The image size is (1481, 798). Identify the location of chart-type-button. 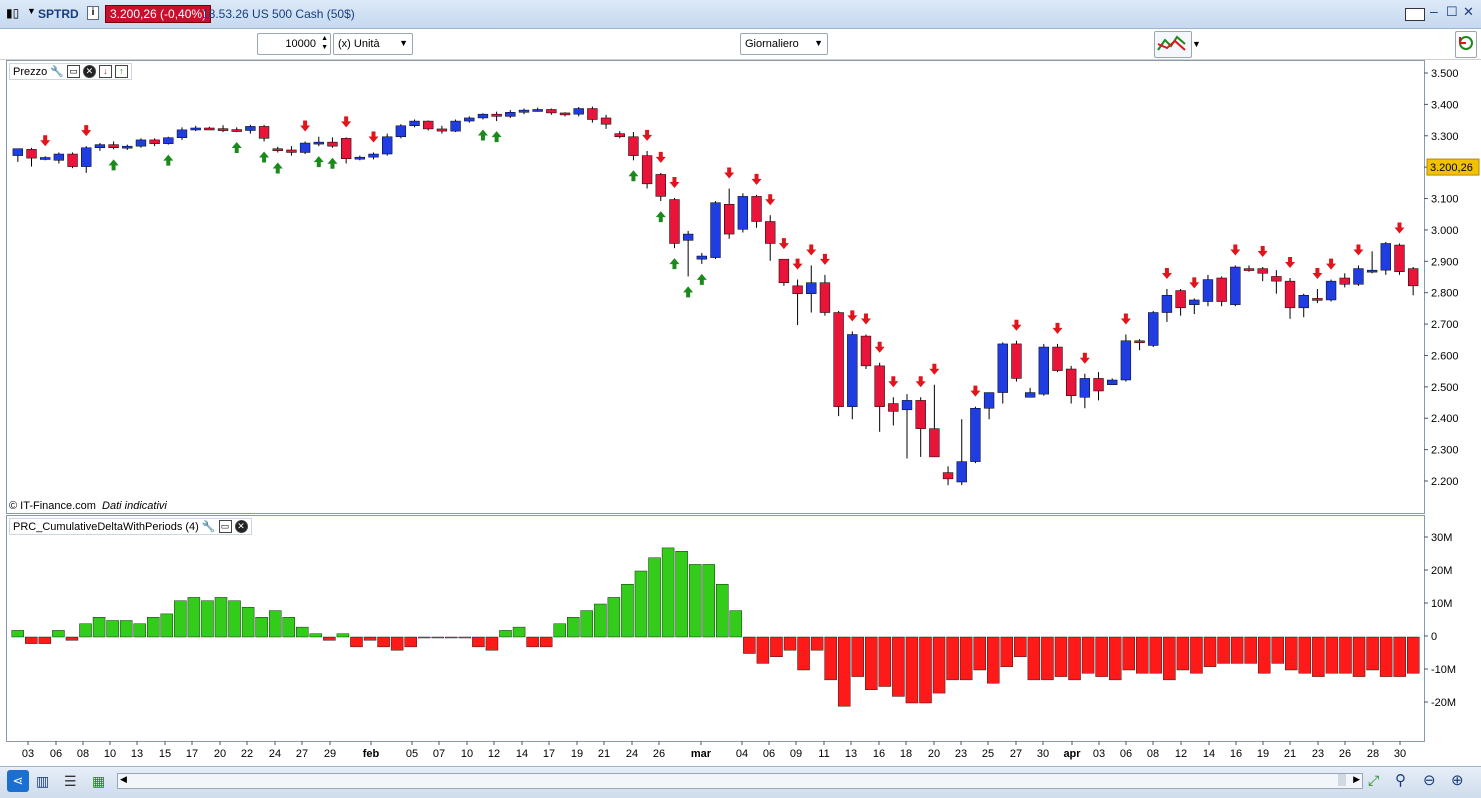
(1173, 44).